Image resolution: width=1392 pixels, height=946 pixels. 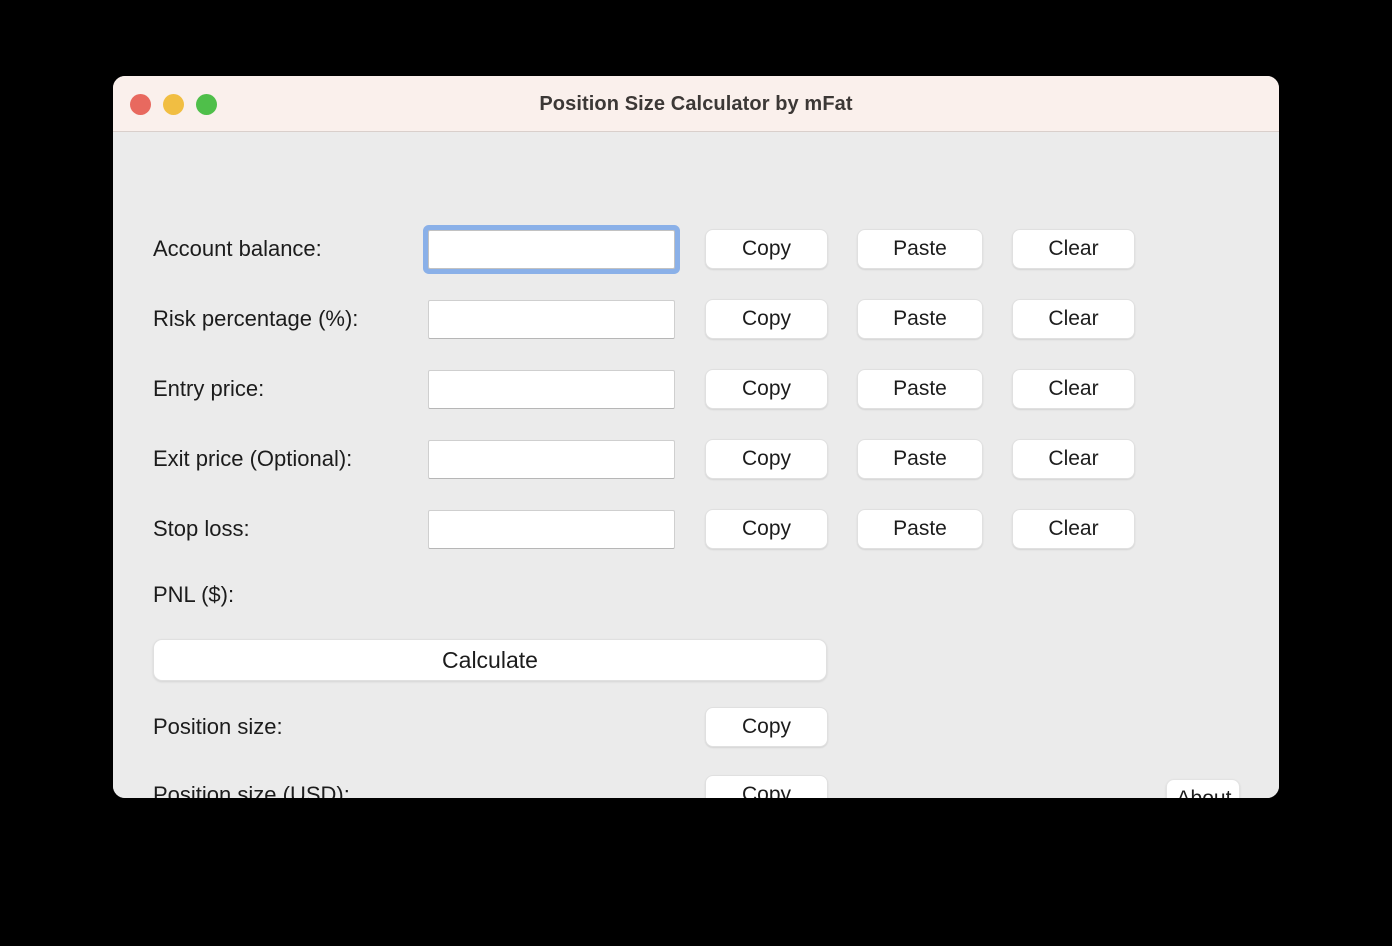 I want to click on exit-price-paste-button: Paste, so click(x=920, y=459).